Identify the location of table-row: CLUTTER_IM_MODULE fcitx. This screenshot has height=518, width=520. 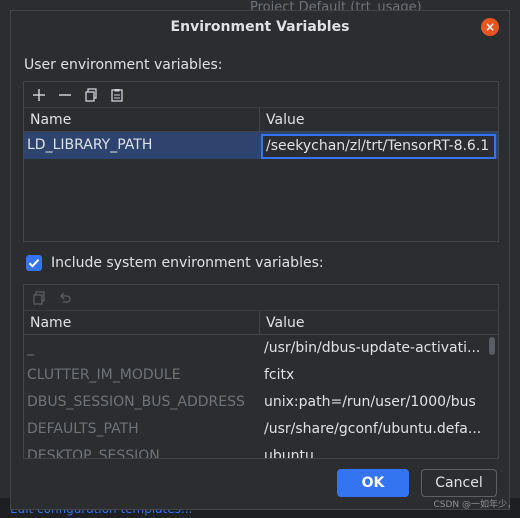
(261, 375).